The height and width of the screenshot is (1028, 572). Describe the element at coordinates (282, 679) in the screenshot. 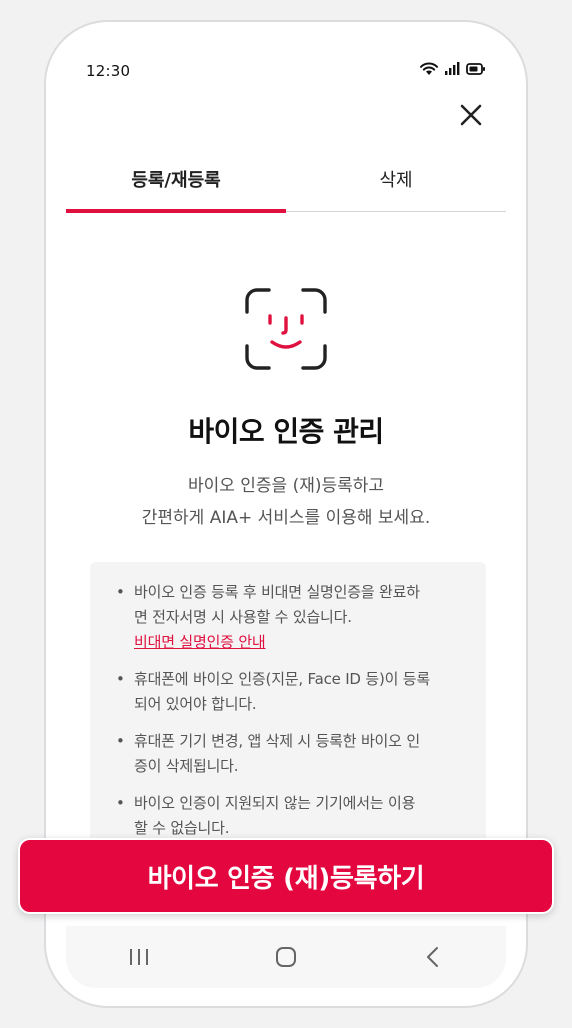

I see `info-line: 휴대폰에 바이오 인증(지문, Face ID 등)이 등록` at that location.